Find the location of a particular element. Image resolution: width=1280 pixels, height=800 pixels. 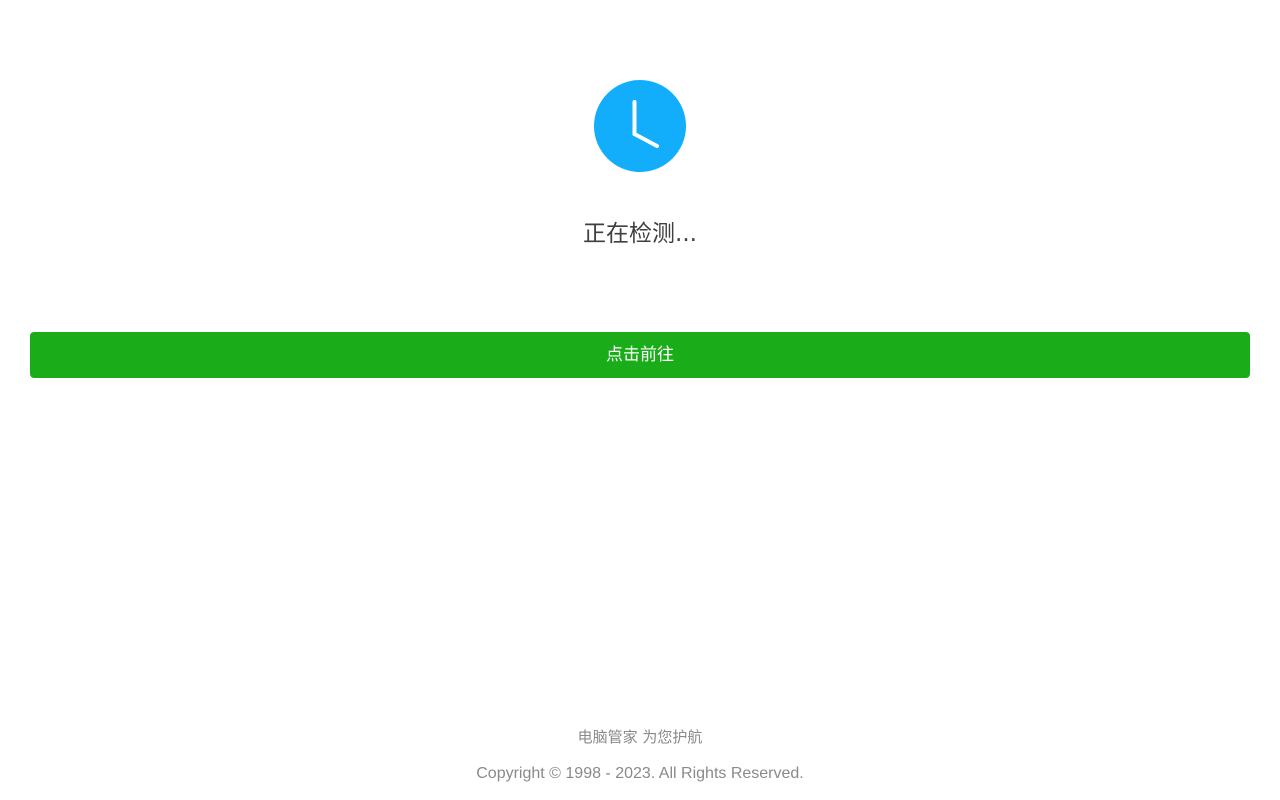

footer-slogan: 电脑管家 为您护航 is located at coordinates (640, 737).